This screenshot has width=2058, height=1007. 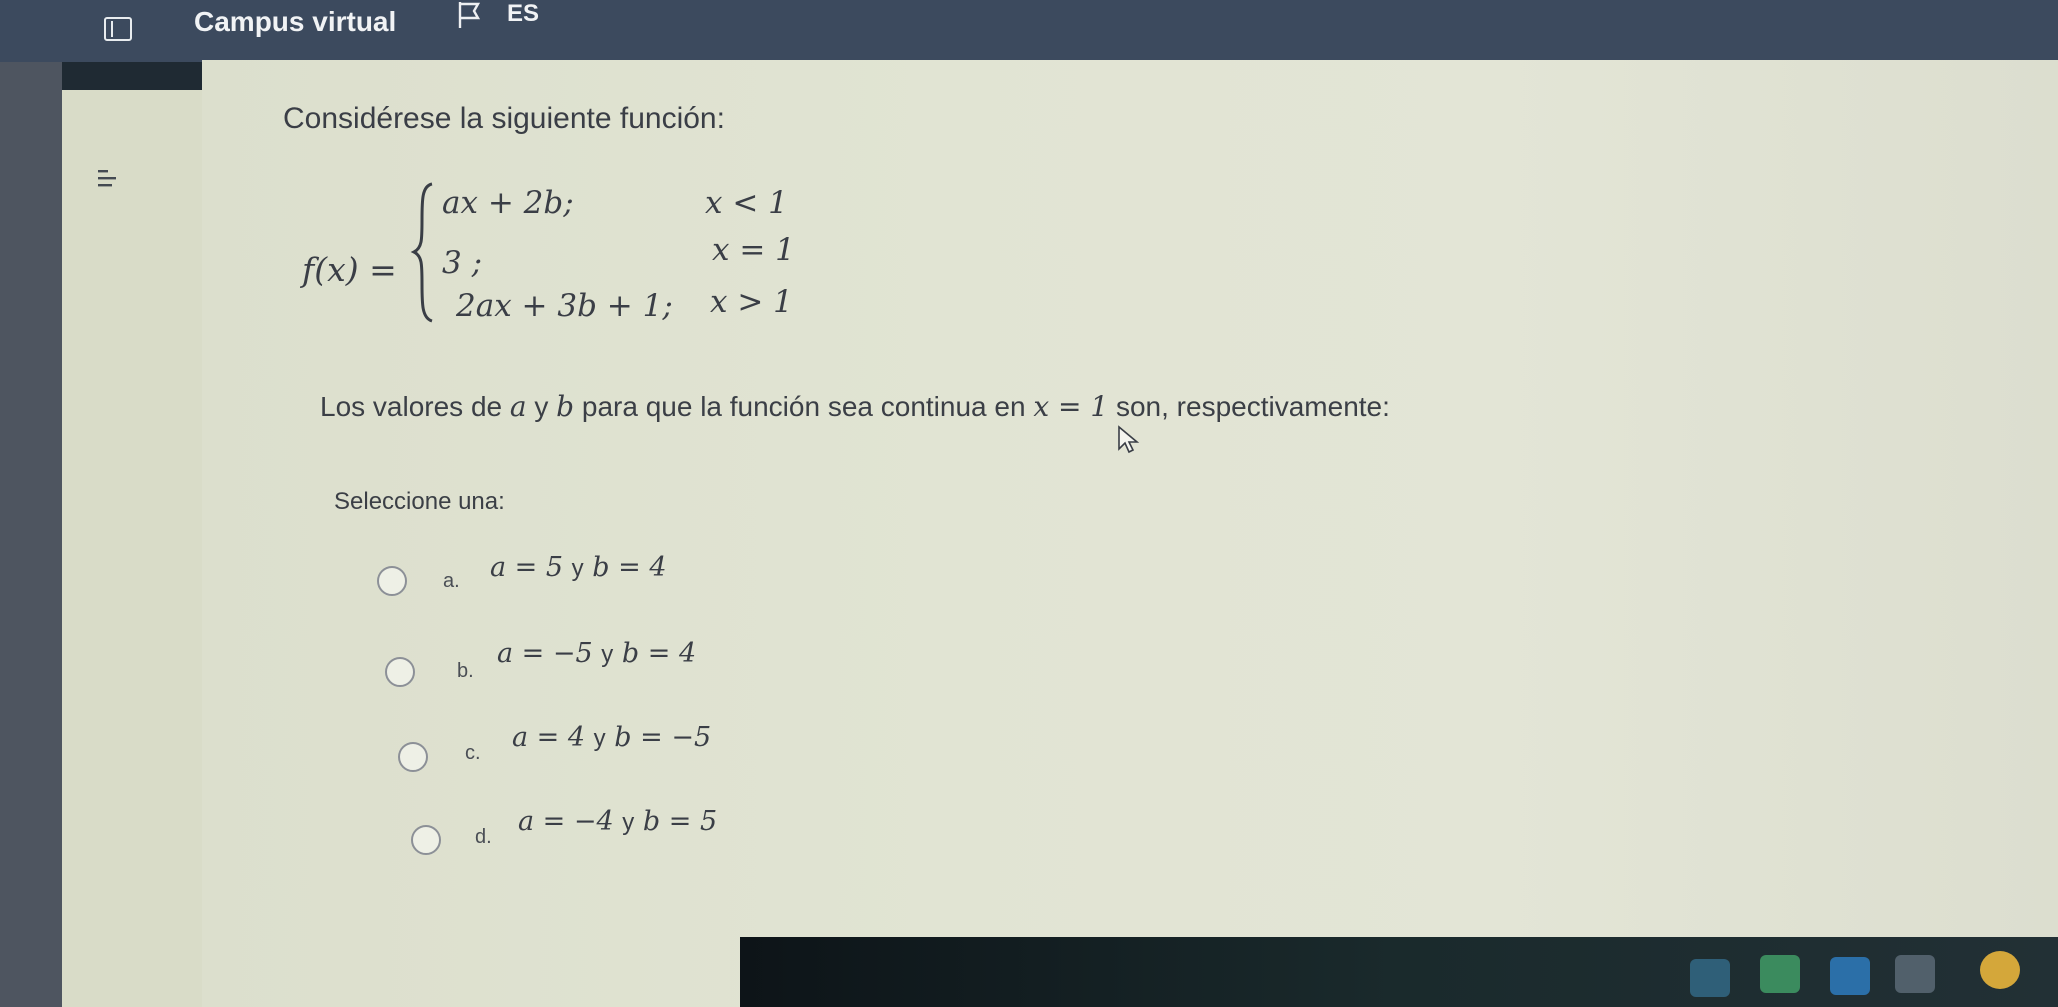 I want to click on option-letter: d., so click(x=483, y=837).